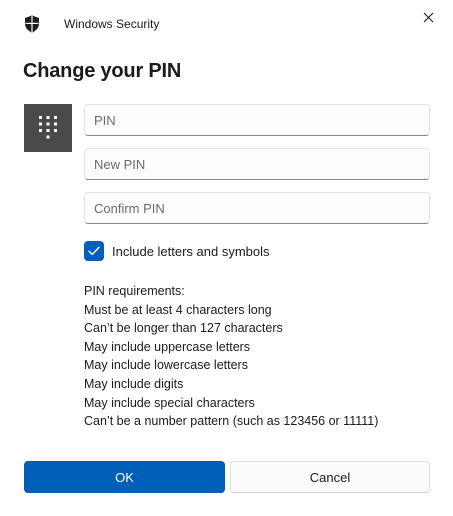  I want to click on requirement-item: Can’t be longer than 127 characters, so click(183, 328).